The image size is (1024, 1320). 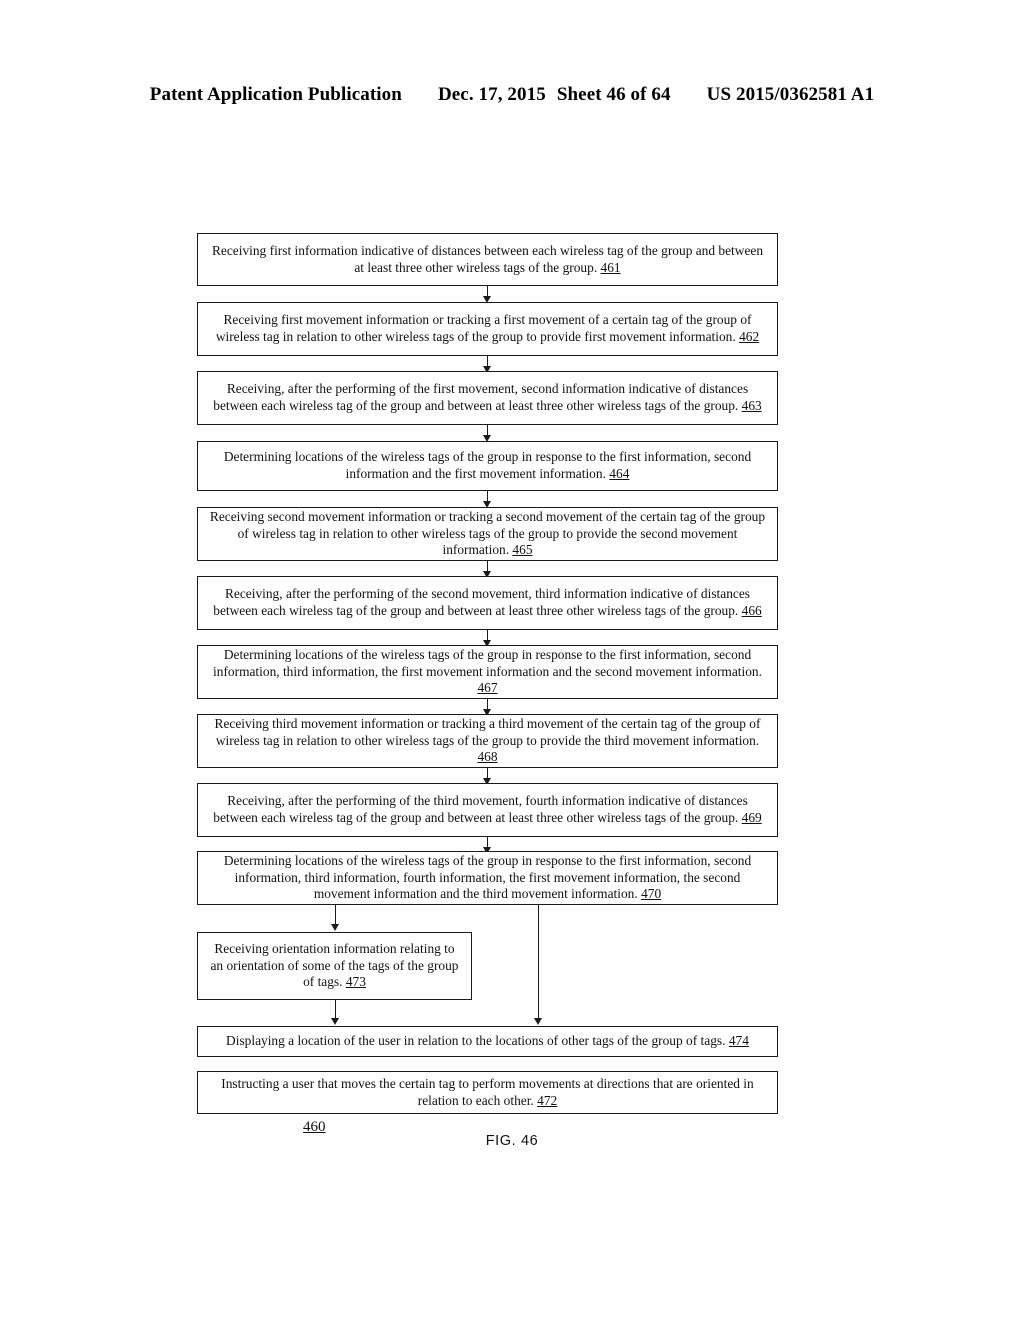 I want to click on flow-box-472-ref: 472, so click(x=547, y=1100).